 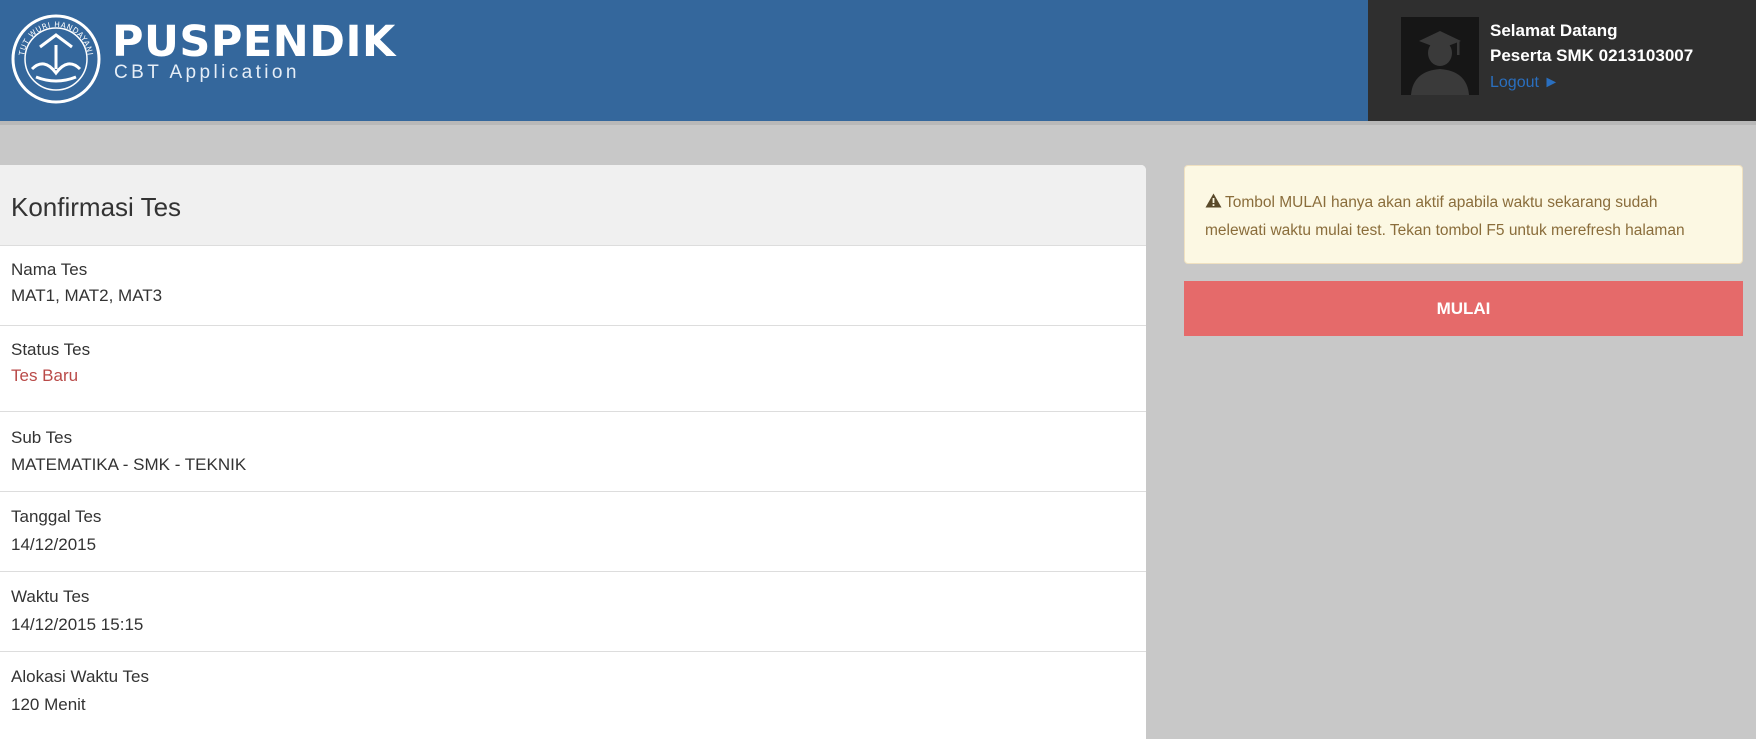 What do you see at coordinates (573, 205) in the screenshot?
I see `panel-heading: Konfirmasi Tes` at bounding box center [573, 205].